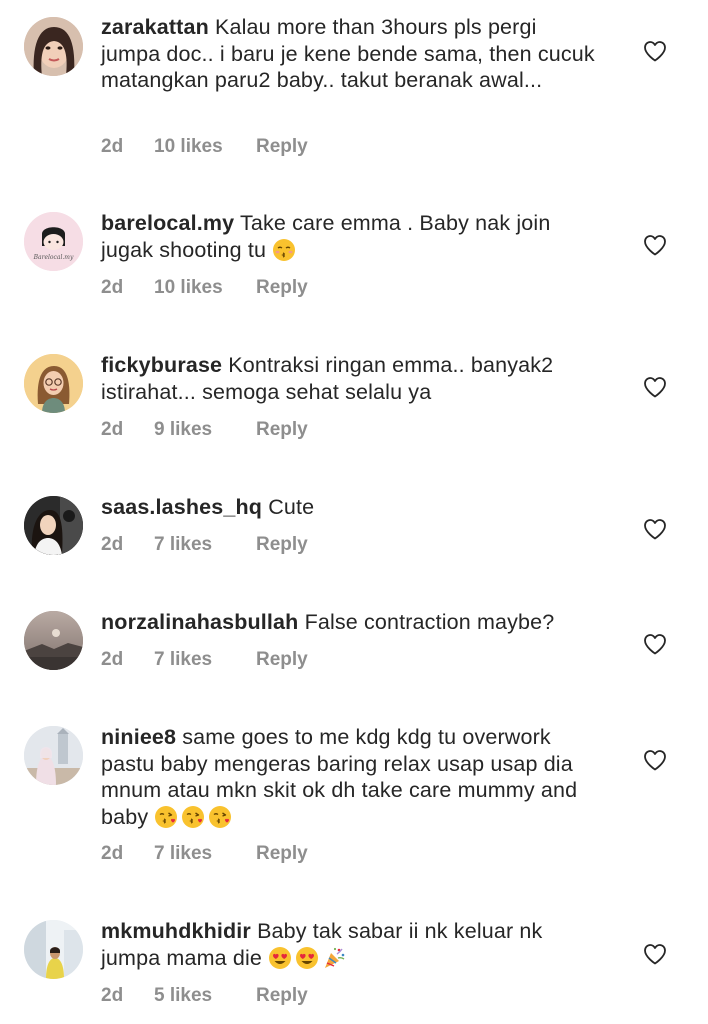 The height and width of the screenshot is (1024, 708). Describe the element at coordinates (167, 223) in the screenshot. I see `comment-username: barelocal.my` at that location.